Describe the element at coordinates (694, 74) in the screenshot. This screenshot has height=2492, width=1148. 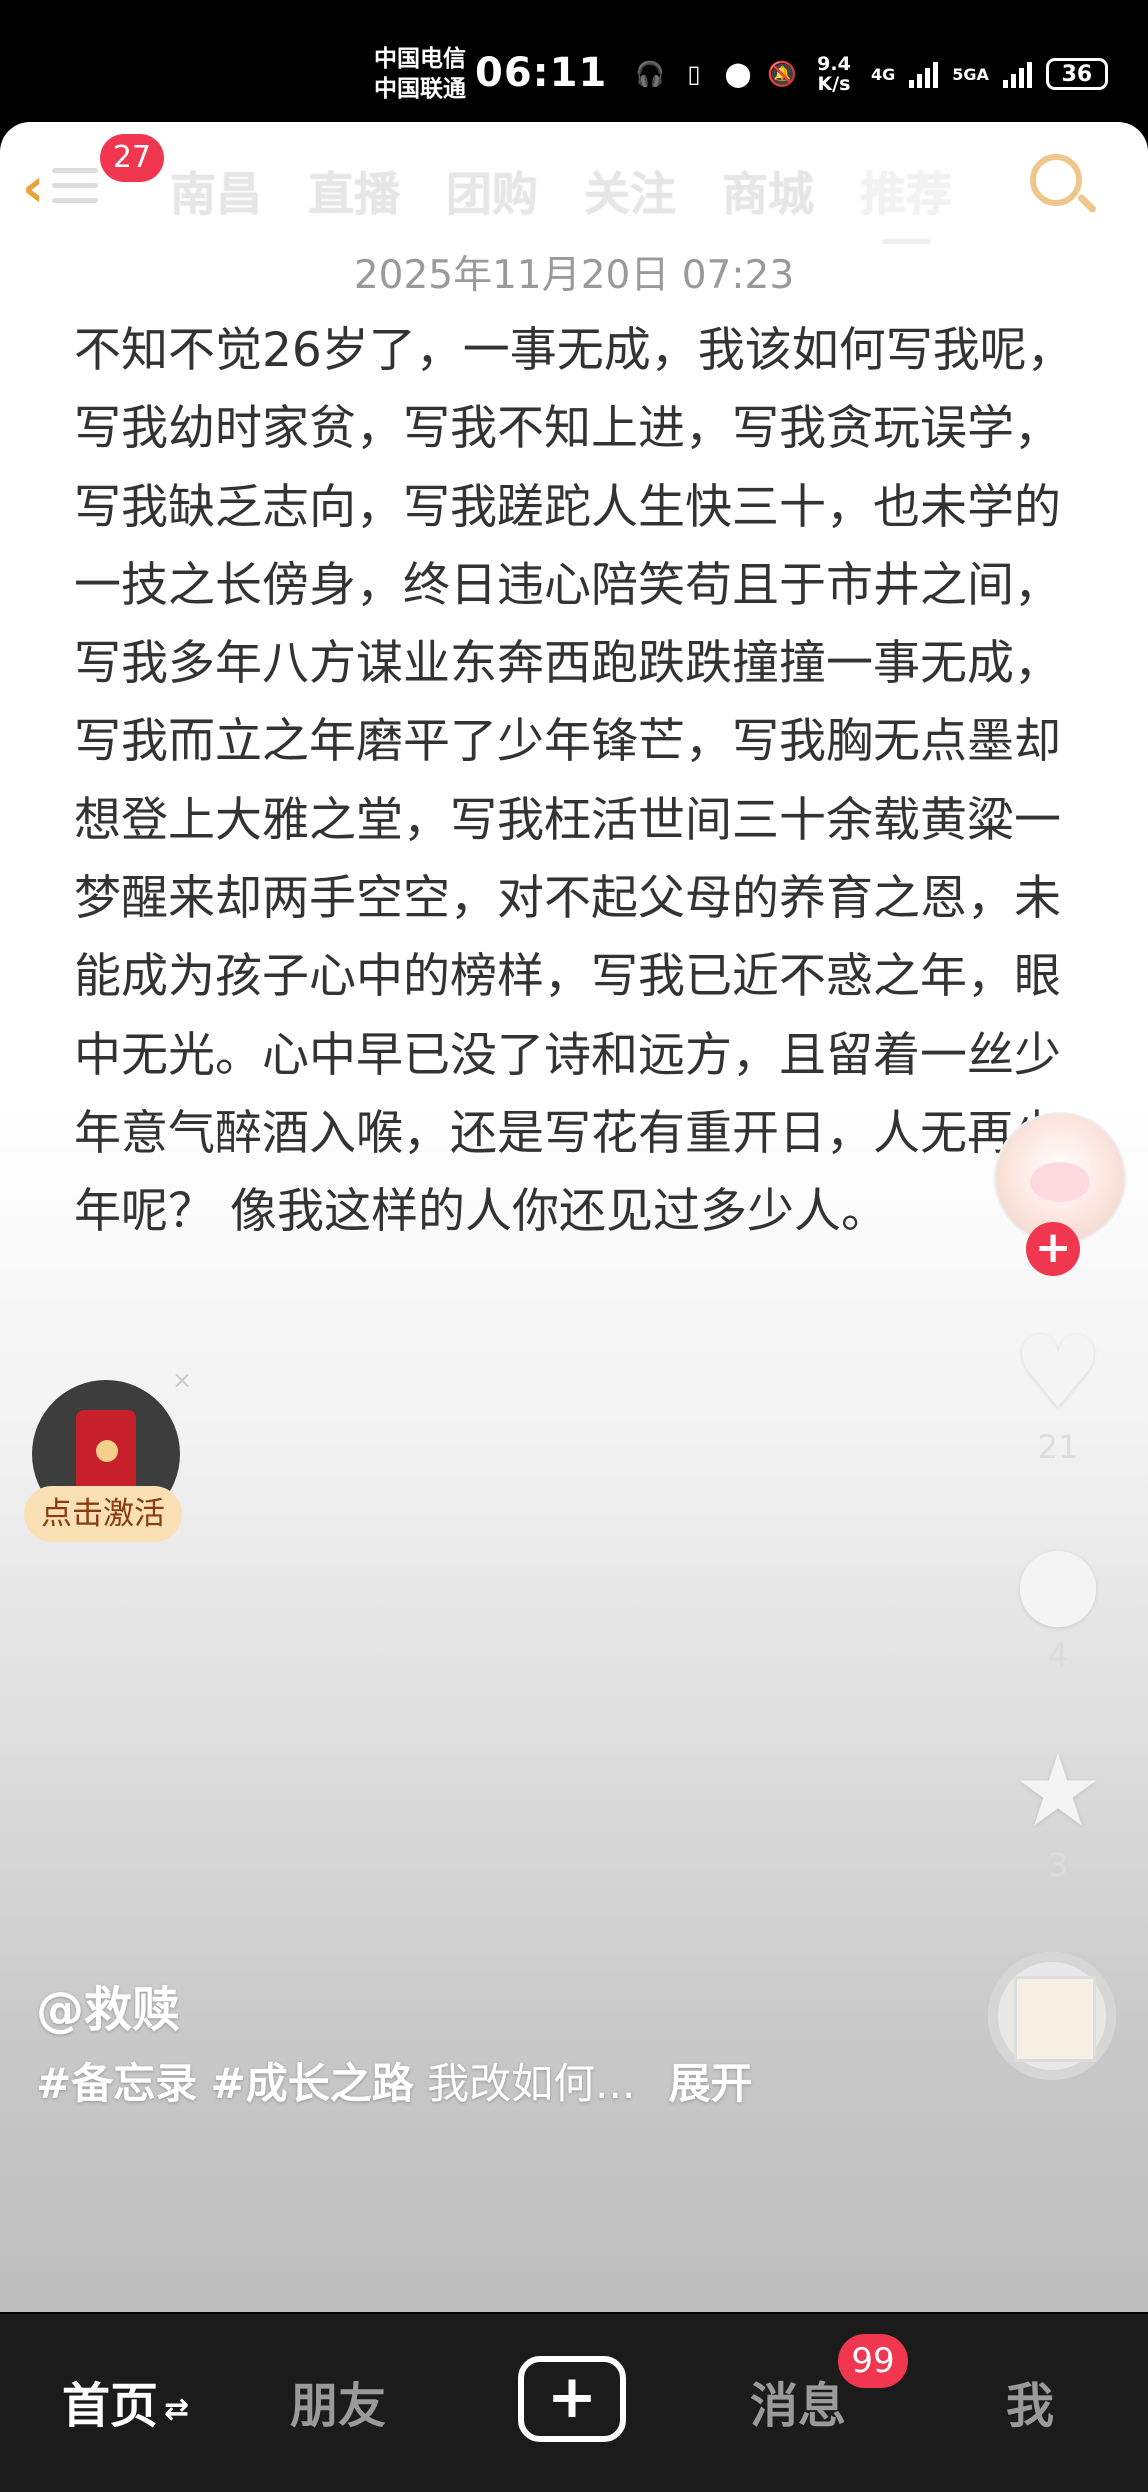
I see `phone-icon: ▯` at that location.